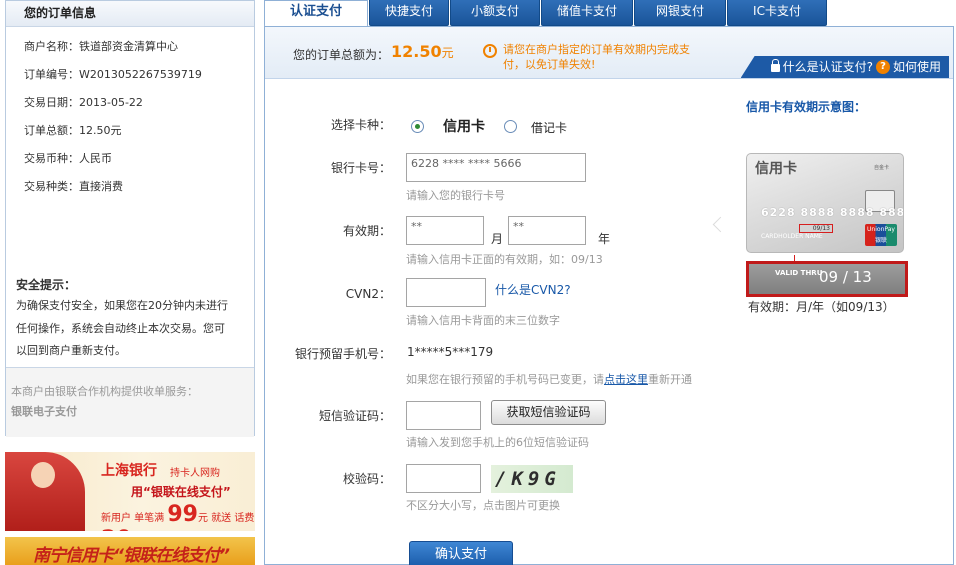 The height and width of the screenshot is (565, 956). I want to click on acquirer-info-line: 本商户由银联合作机构提供收单服务：, so click(104, 391).